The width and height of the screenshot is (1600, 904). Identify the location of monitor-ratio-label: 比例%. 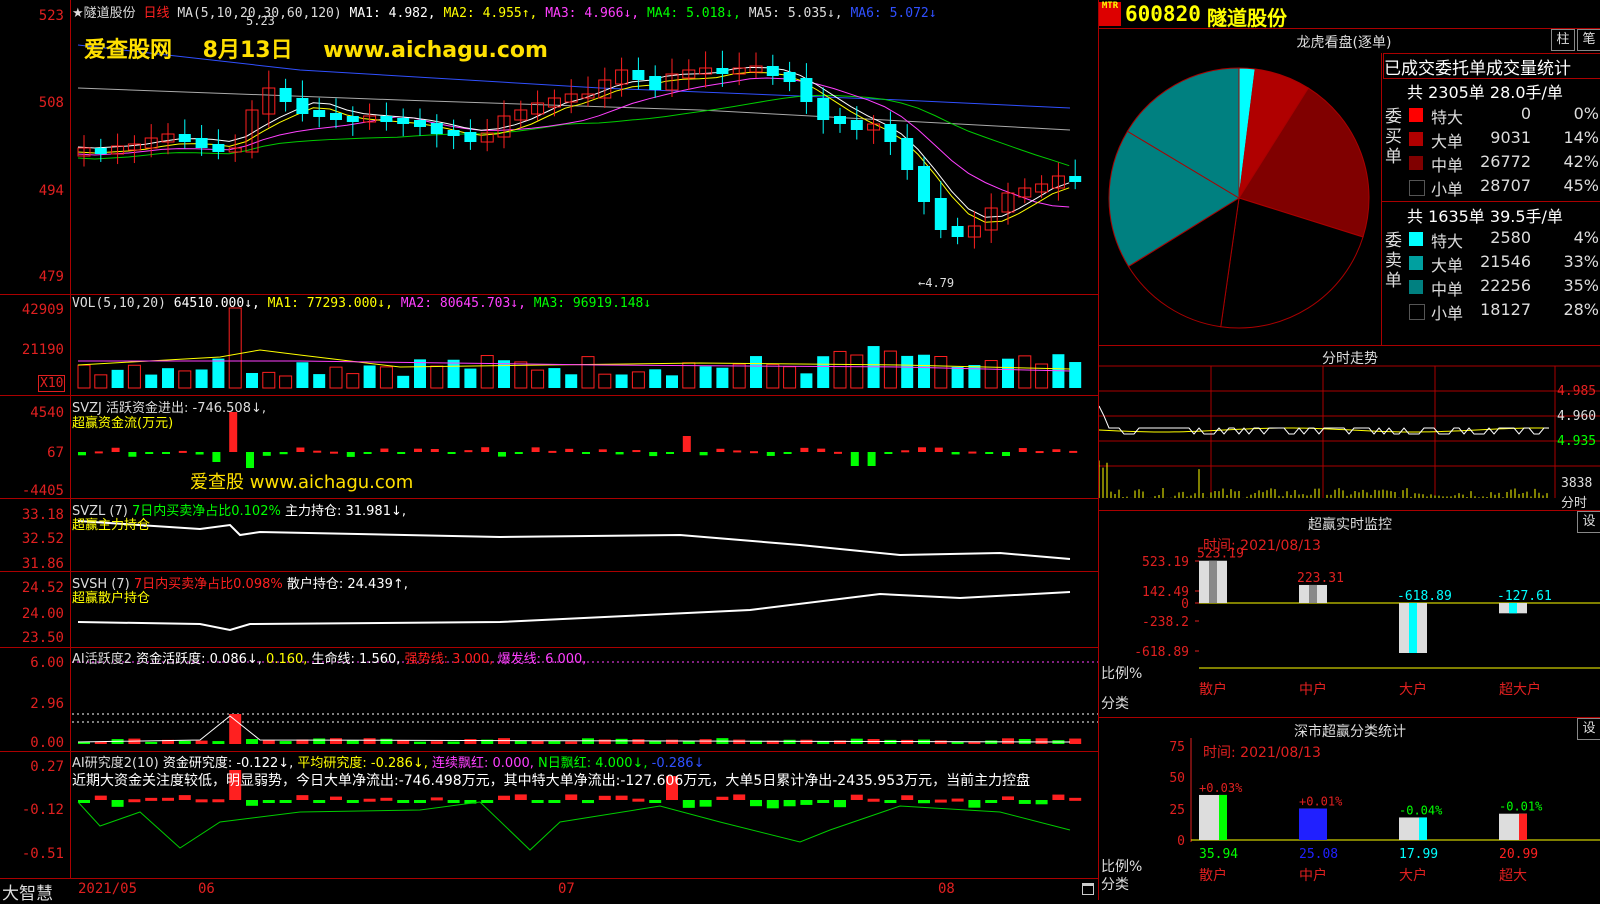
(1122, 674).